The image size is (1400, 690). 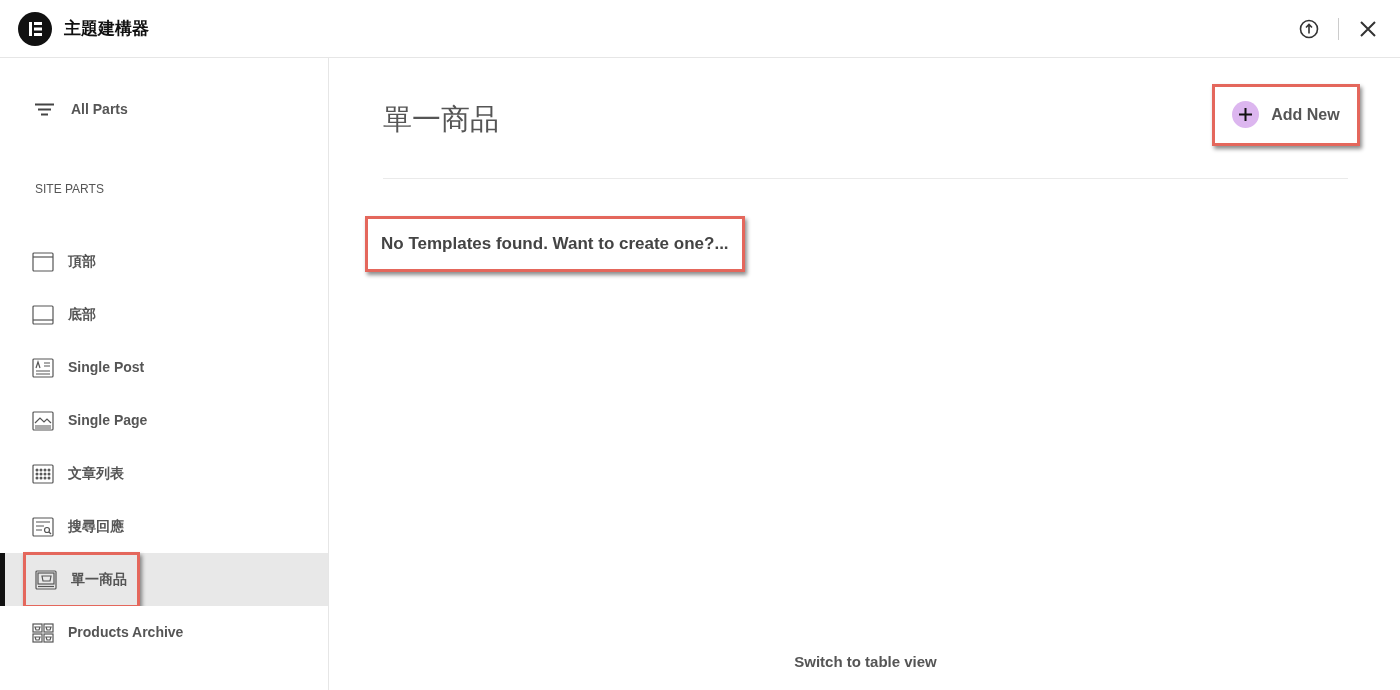 What do you see at coordinates (44, 109) in the screenshot?
I see `filter-icon` at bounding box center [44, 109].